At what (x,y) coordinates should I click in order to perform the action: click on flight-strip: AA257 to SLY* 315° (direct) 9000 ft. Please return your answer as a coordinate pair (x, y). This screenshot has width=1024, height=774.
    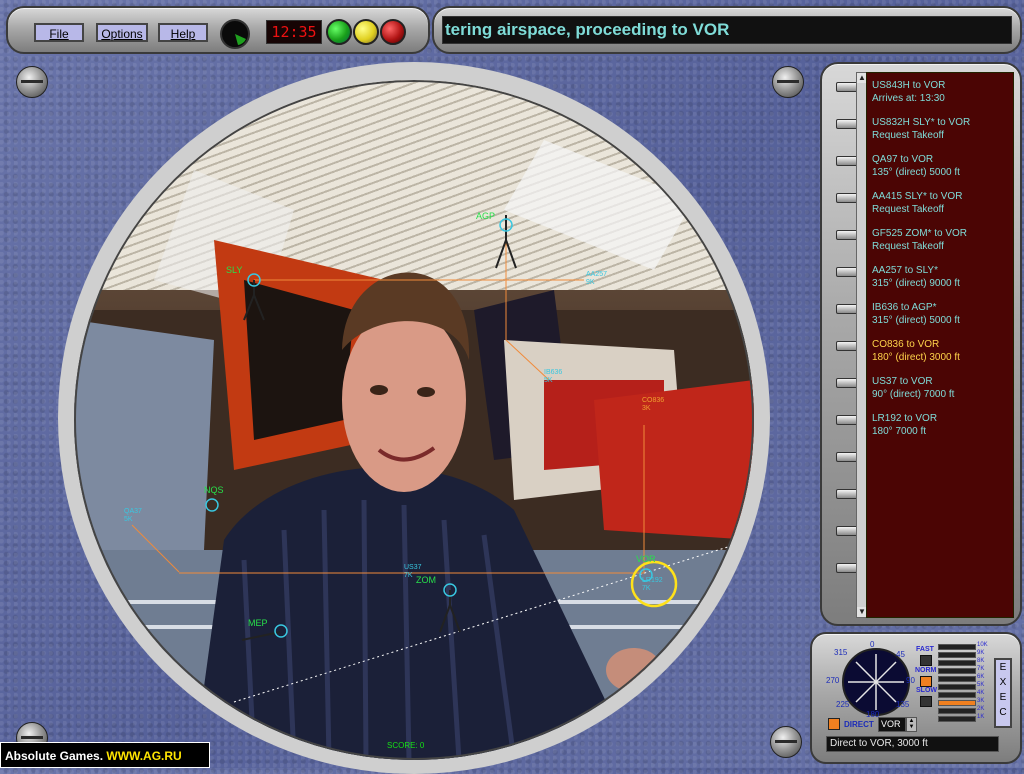
    Looking at the image, I should click on (916, 277).